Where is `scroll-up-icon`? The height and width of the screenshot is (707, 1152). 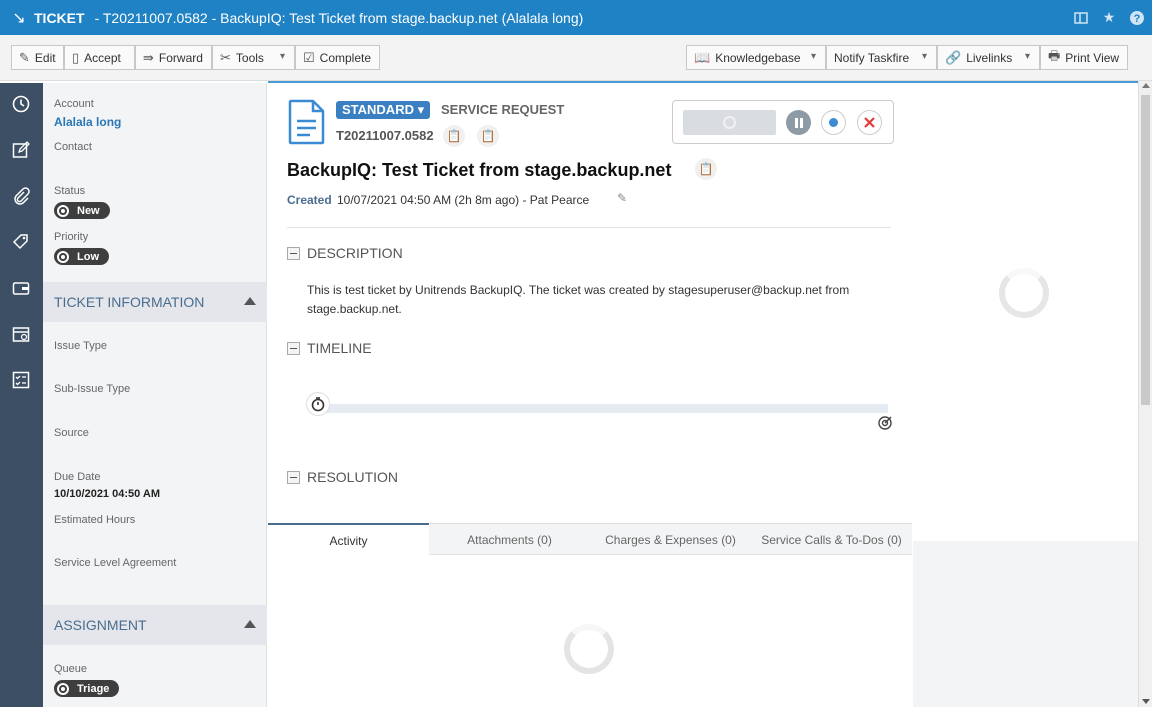
scroll-up-icon is located at coordinates (1146, 85).